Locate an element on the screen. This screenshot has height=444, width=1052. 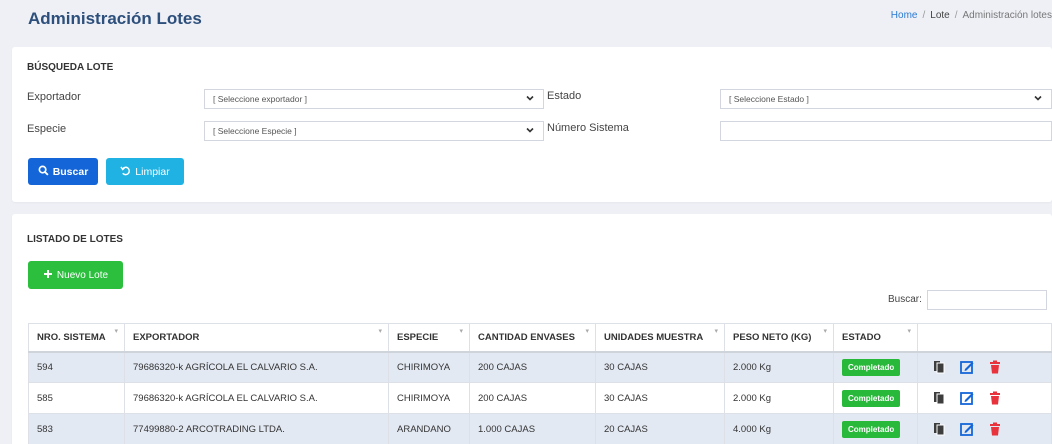
limpiar-button: Limpiar is located at coordinates (145, 171).